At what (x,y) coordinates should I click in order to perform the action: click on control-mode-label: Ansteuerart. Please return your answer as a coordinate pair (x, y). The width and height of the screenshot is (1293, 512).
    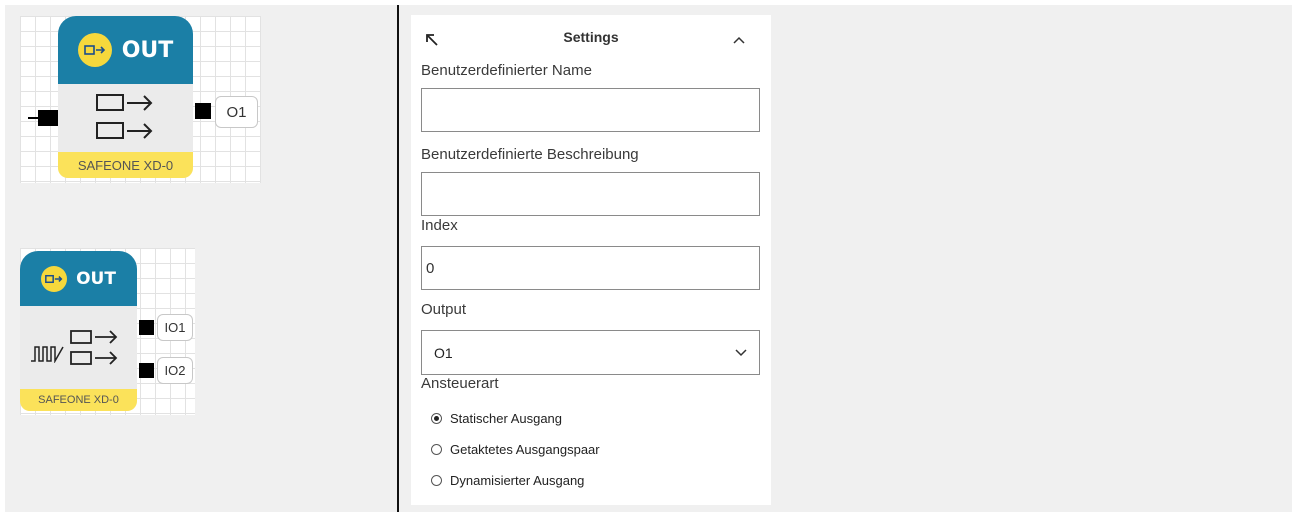
    Looking at the image, I should click on (460, 383).